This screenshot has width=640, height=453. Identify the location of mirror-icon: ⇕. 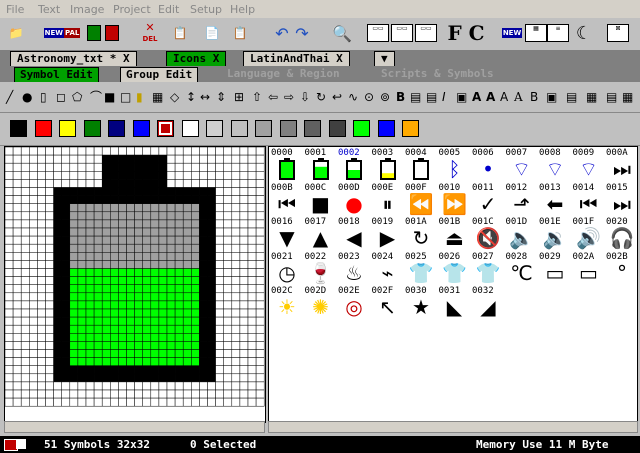
(221, 97).